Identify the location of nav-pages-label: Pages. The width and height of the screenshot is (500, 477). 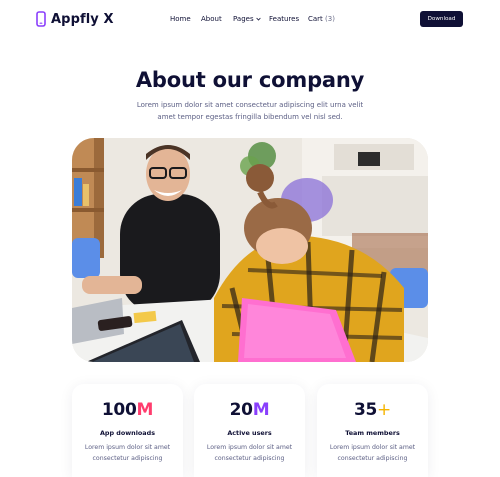
(243, 19).